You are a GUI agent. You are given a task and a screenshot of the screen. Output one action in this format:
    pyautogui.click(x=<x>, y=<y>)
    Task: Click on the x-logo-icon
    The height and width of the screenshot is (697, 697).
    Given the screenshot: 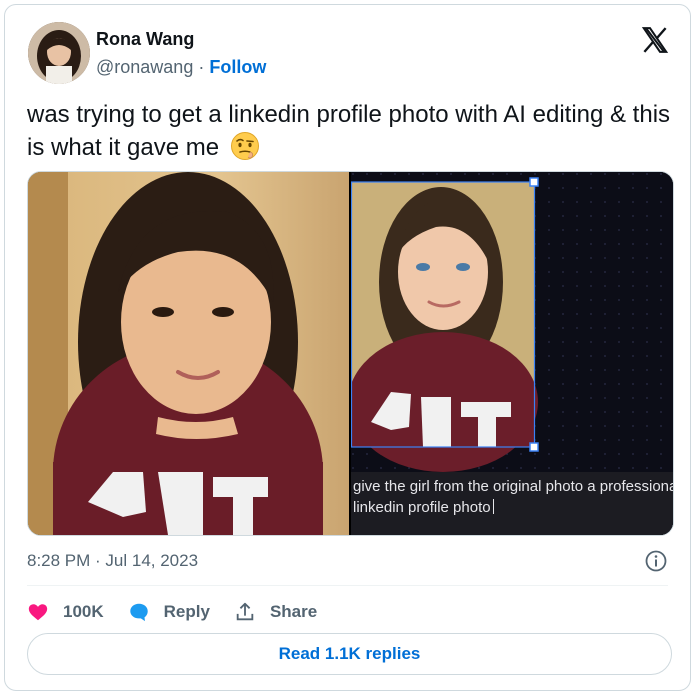 What is the action you would take?
    pyautogui.click(x=655, y=40)
    